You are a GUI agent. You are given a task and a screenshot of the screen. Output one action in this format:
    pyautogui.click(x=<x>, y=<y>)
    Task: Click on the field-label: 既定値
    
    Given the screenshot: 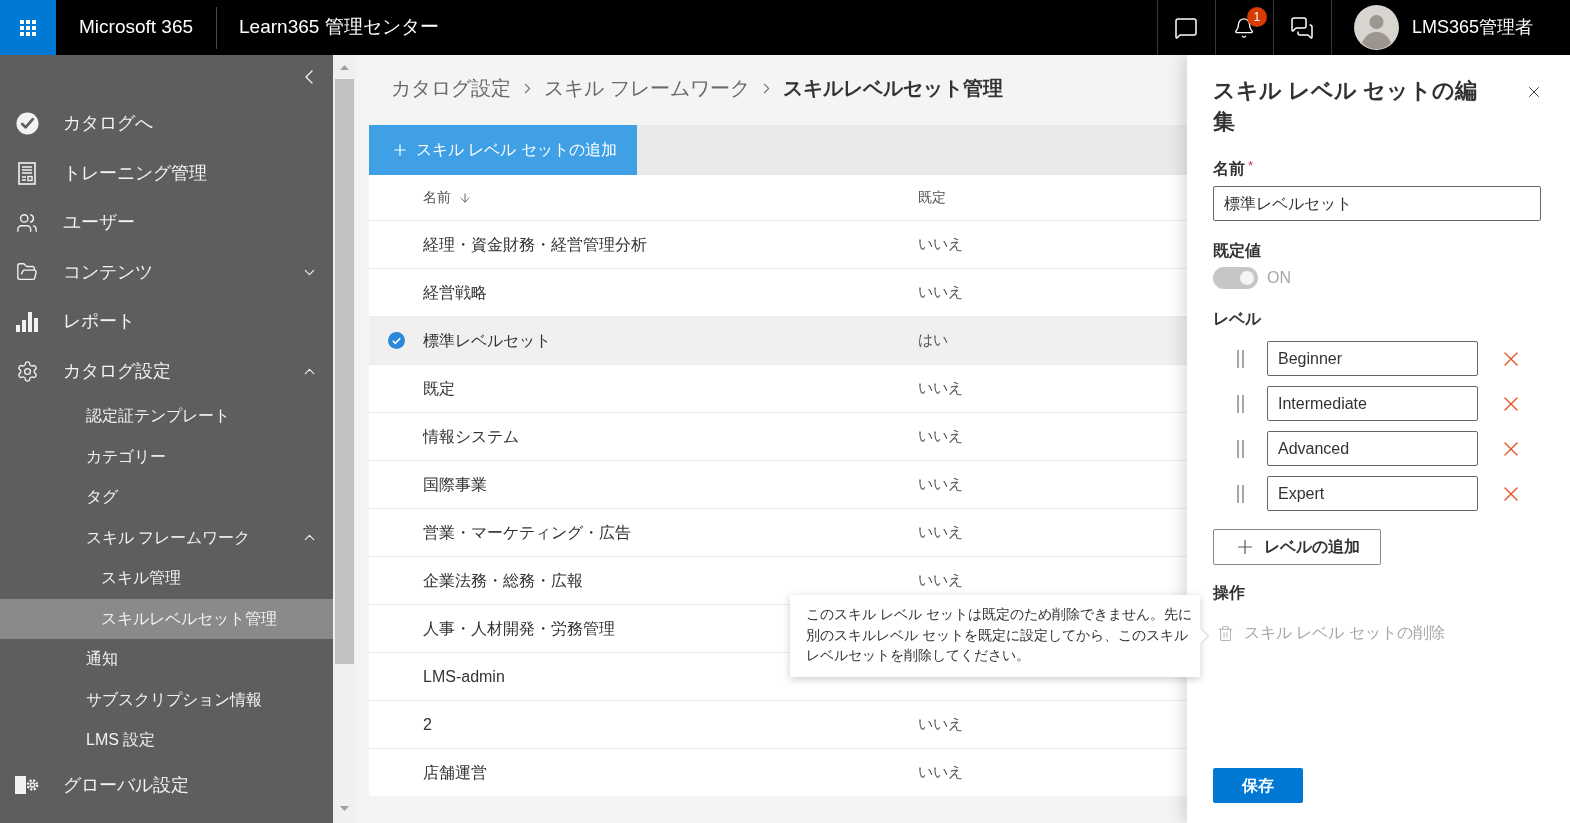 What is the action you would take?
    pyautogui.click(x=1237, y=251)
    